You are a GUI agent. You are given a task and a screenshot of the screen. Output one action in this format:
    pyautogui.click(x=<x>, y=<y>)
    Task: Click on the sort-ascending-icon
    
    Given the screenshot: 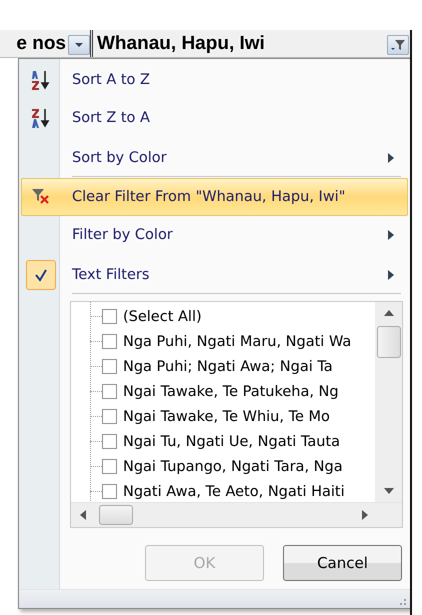 What is the action you would take?
    pyautogui.click(x=41, y=80)
    